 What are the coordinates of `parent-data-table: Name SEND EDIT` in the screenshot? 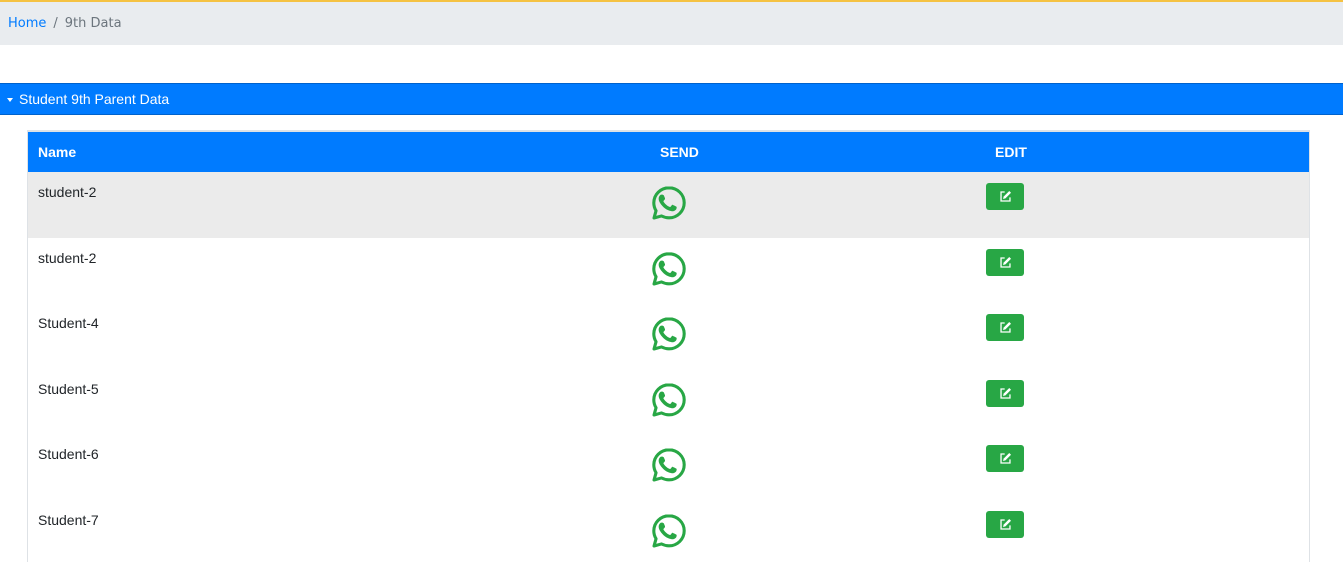 It's located at (668, 151).